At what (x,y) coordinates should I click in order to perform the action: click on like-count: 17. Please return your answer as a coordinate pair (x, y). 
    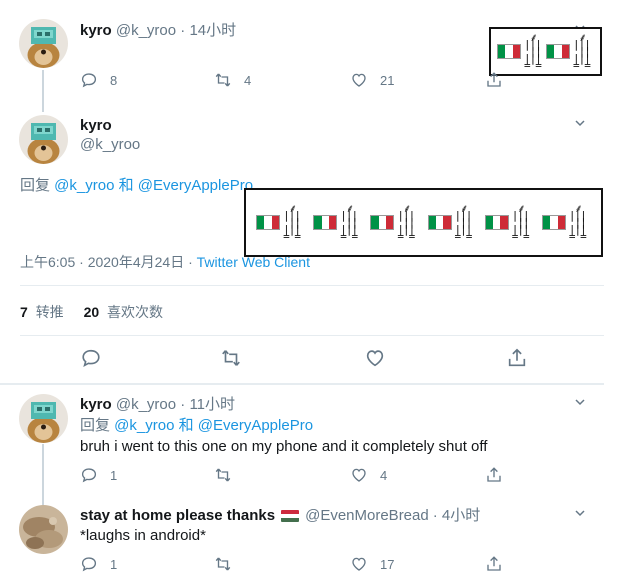
    Looking at the image, I should click on (387, 564).